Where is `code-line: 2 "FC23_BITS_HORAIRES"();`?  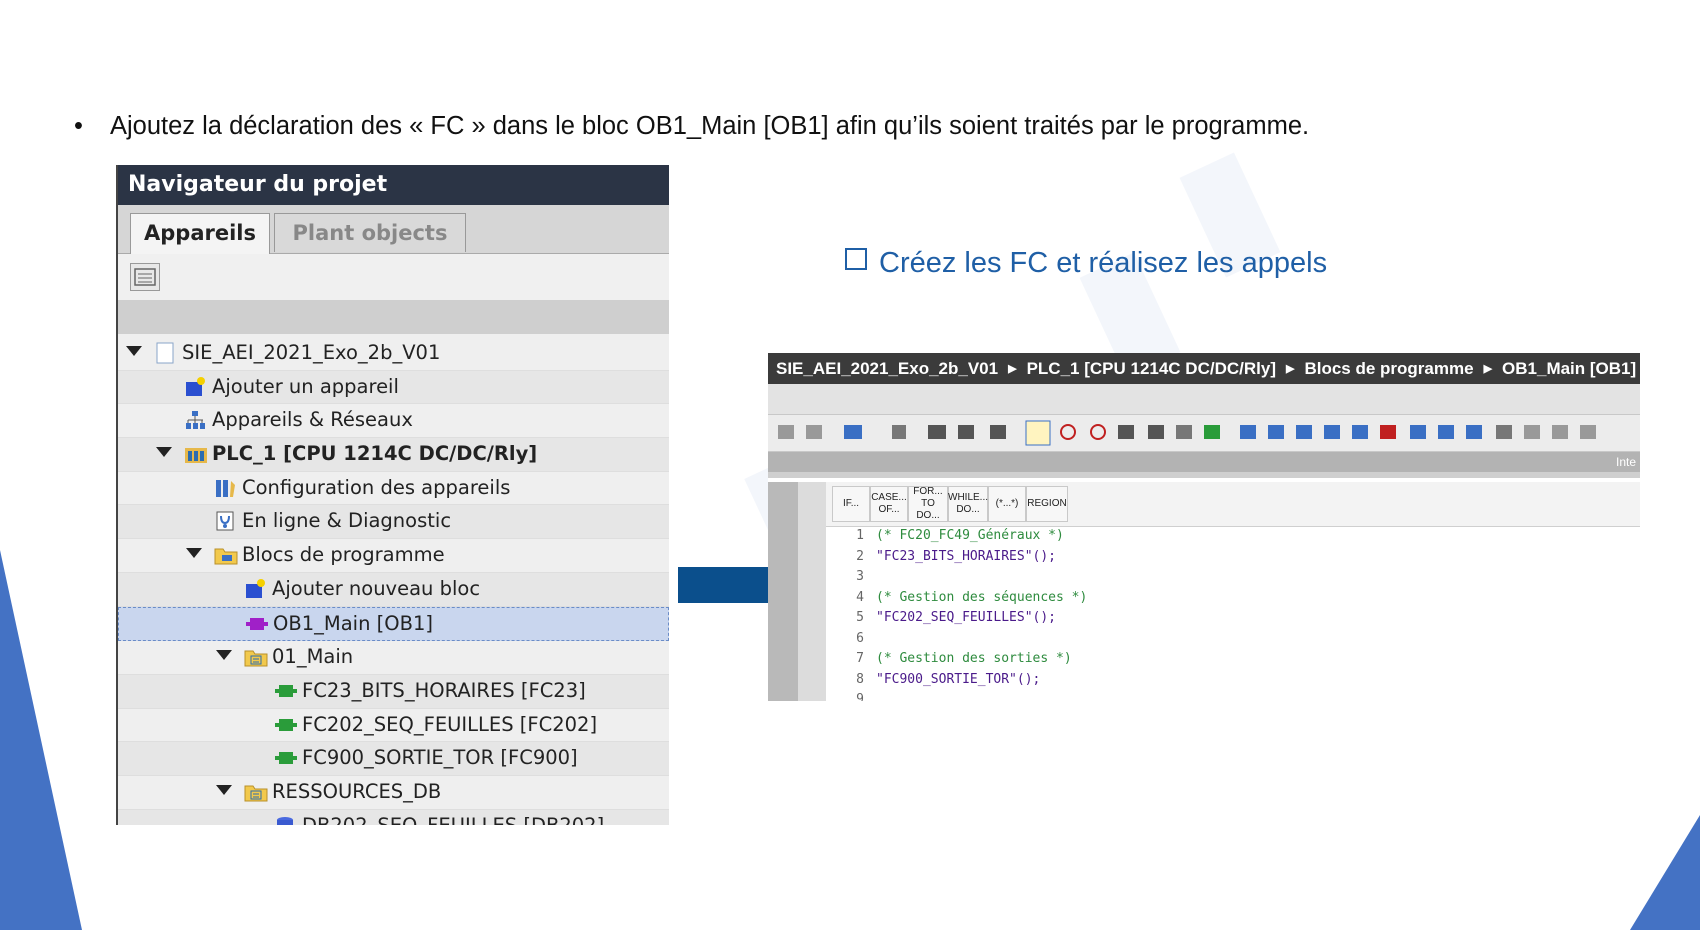 code-line: 2 "FC23_BITS_HORAIRES"(); is located at coordinates (941, 559).